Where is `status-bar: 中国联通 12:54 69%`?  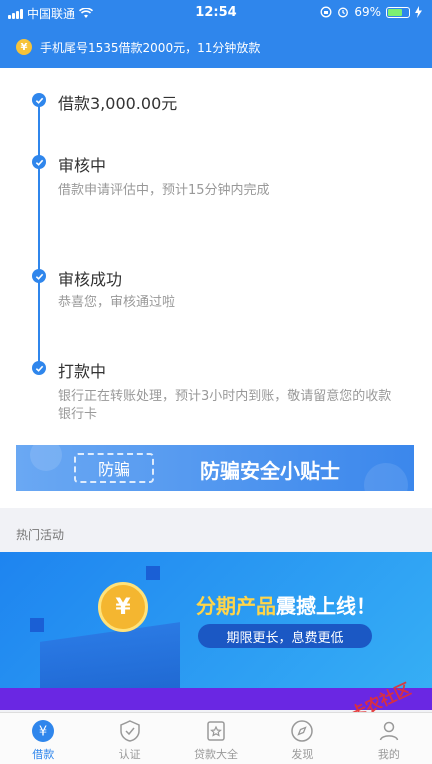
status-bar: 中国联通 12:54 69% is located at coordinates (216, 13).